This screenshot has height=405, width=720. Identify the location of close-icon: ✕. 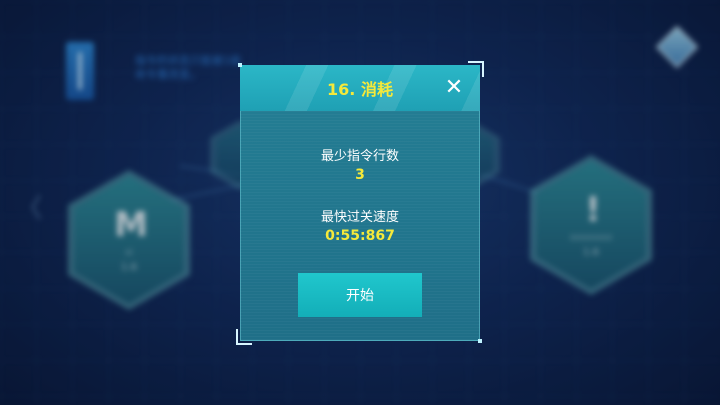
(454, 87).